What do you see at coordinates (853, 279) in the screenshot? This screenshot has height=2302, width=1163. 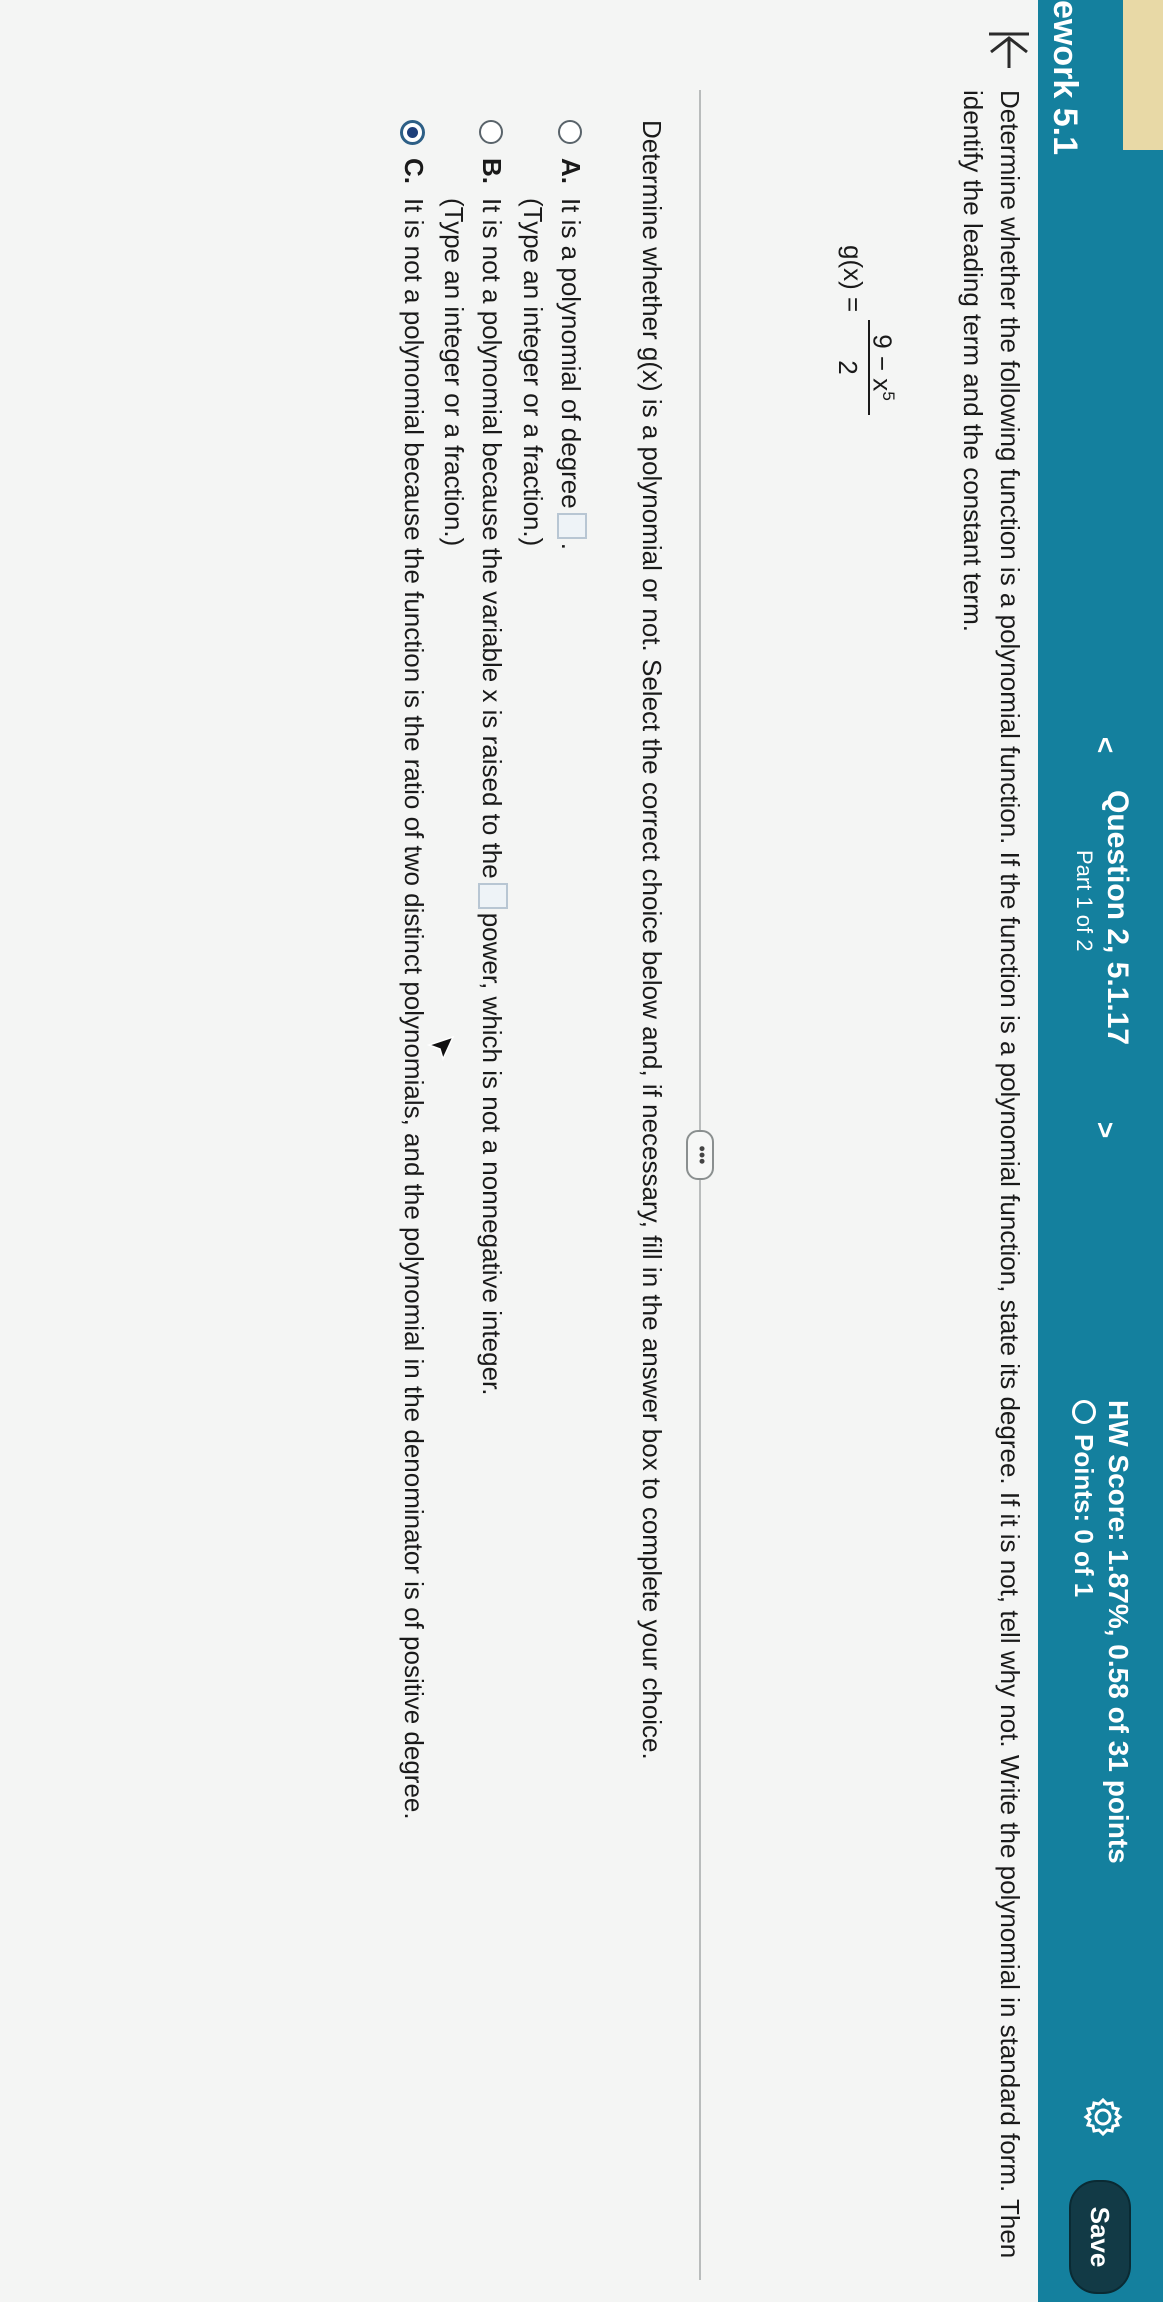 I see `function-name: g(x) =` at bounding box center [853, 279].